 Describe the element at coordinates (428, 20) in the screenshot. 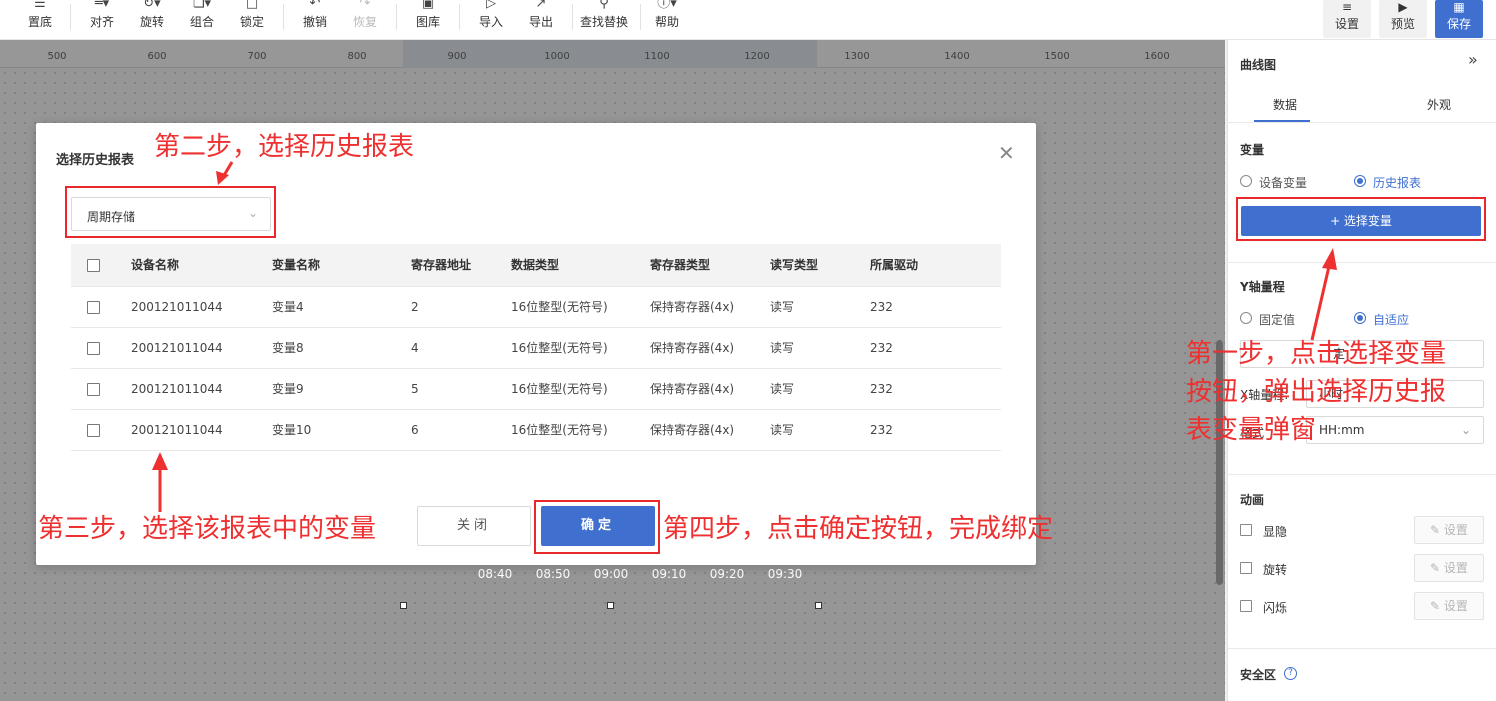

I see `gallery-button: ▣ 图库` at that location.